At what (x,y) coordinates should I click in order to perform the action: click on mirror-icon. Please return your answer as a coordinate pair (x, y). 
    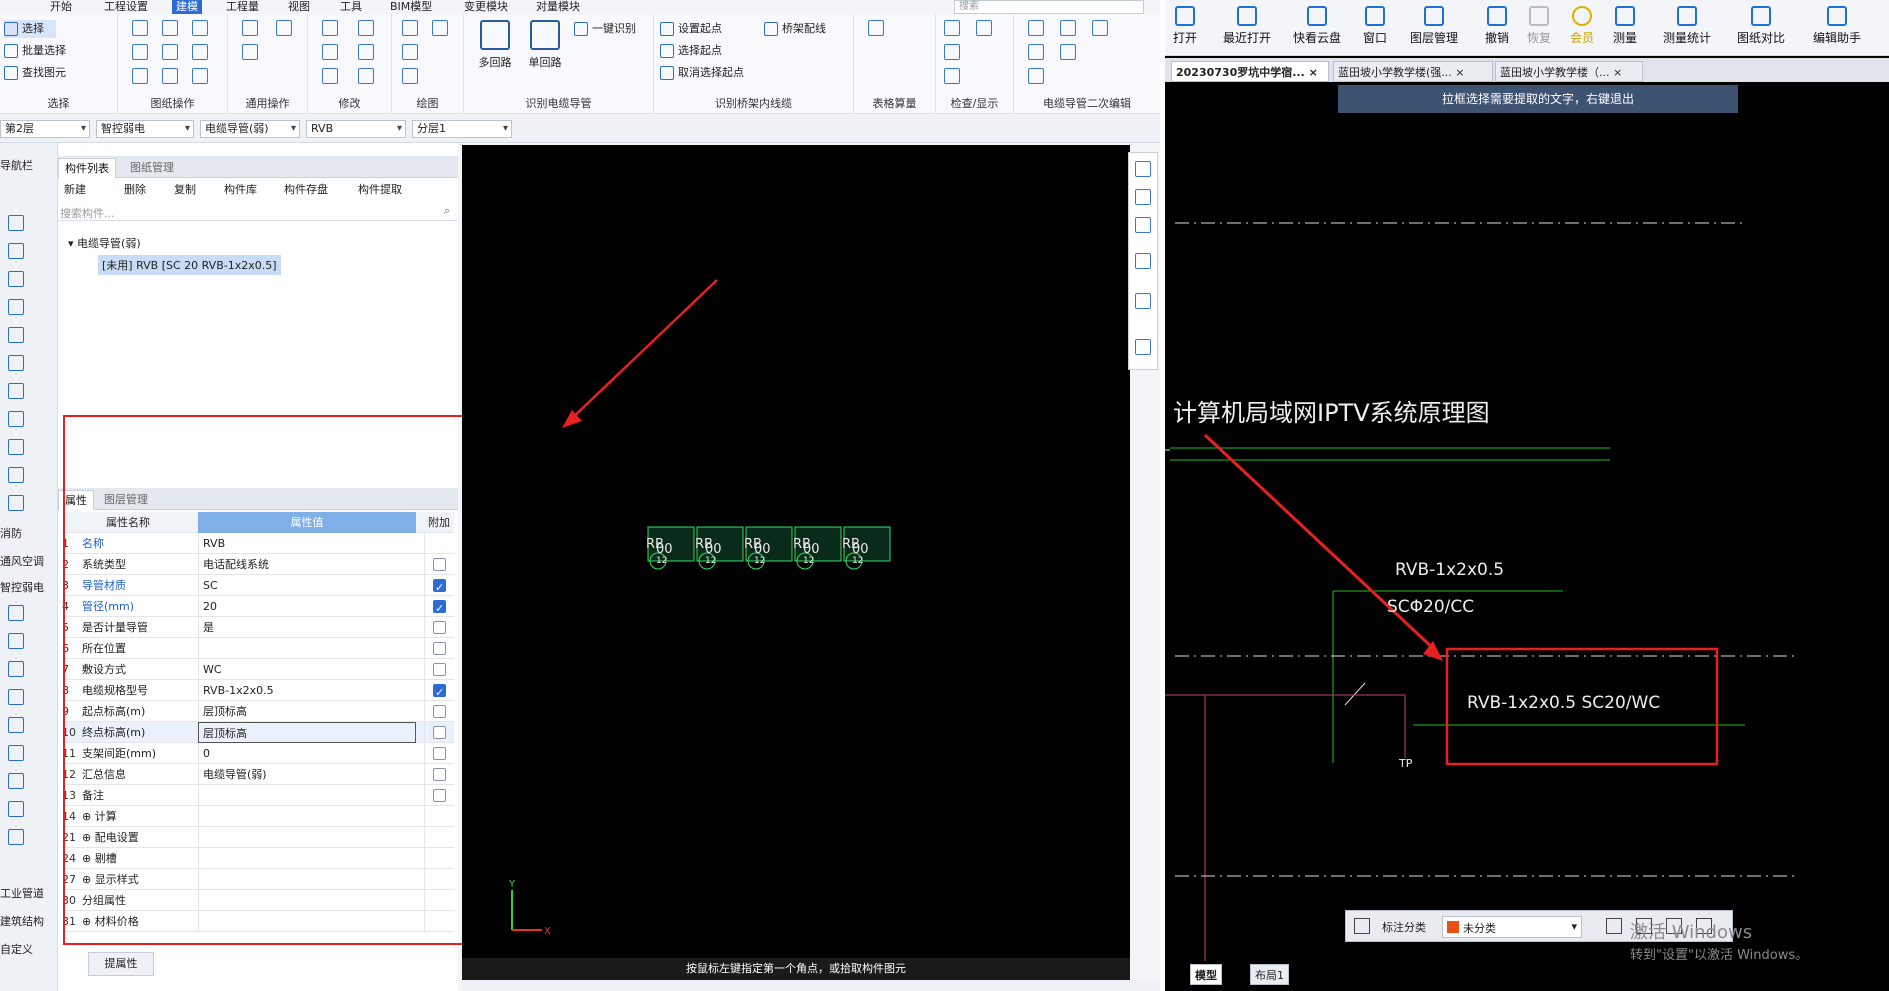
    Looking at the image, I should click on (366, 52).